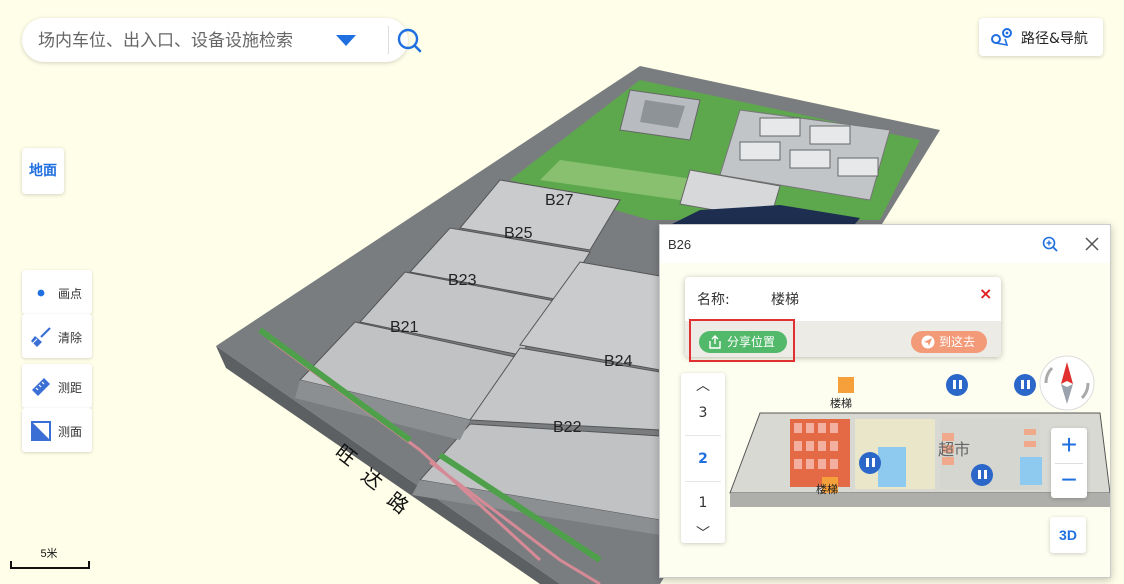 The height and width of the screenshot is (584, 1124). Describe the element at coordinates (1050, 246) in the screenshot. I see `zoom-in-icon` at that location.